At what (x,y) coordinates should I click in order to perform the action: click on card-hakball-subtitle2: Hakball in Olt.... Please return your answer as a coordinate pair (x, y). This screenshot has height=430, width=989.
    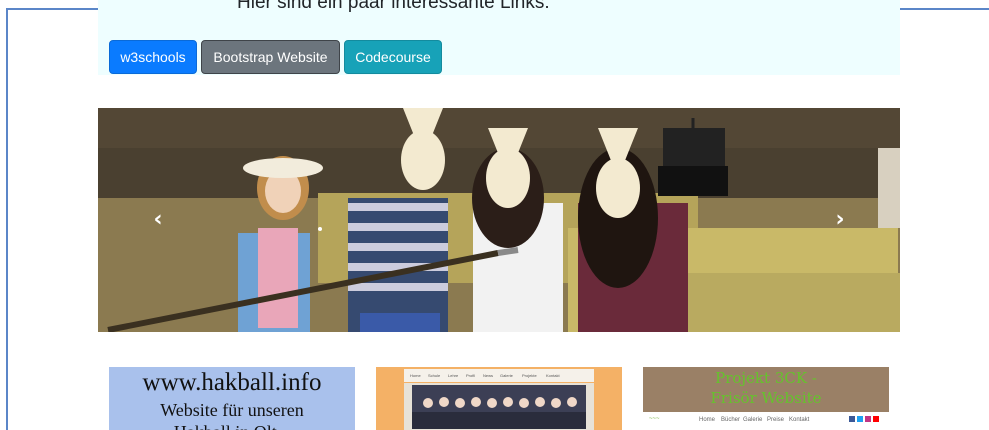
    Looking at the image, I should click on (232, 425).